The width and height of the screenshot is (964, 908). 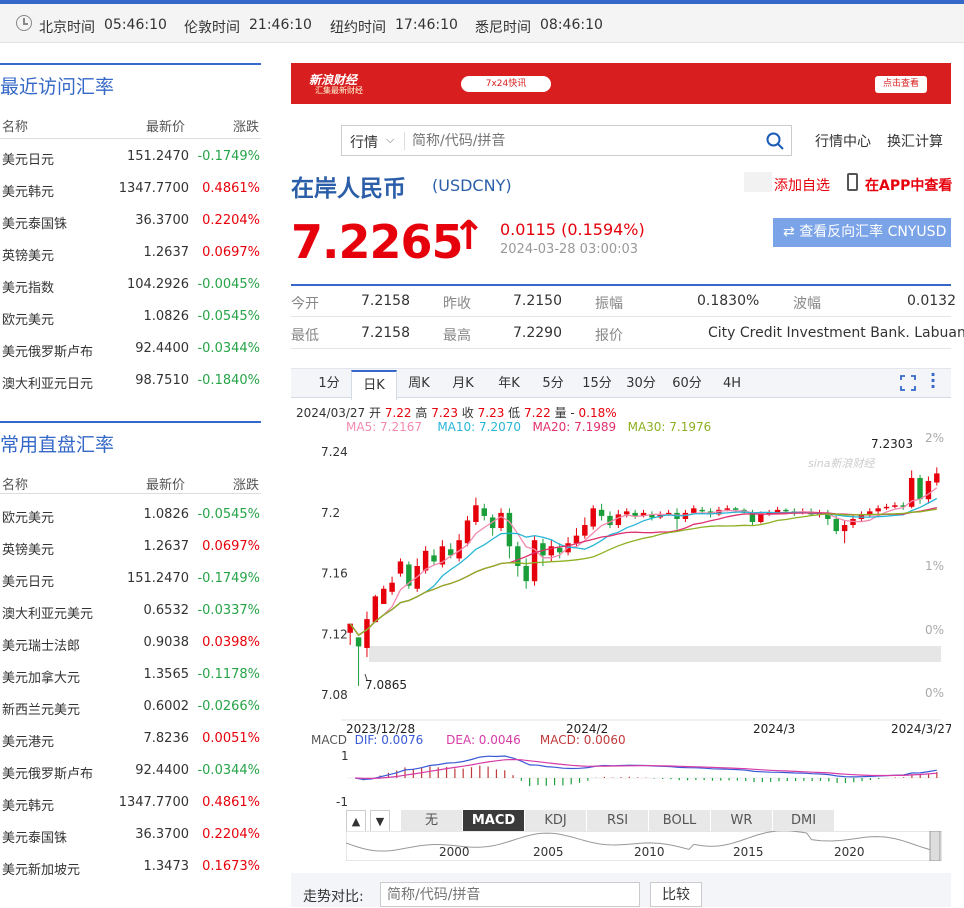 I want to click on fullscreen-icon, so click(x=908, y=383).